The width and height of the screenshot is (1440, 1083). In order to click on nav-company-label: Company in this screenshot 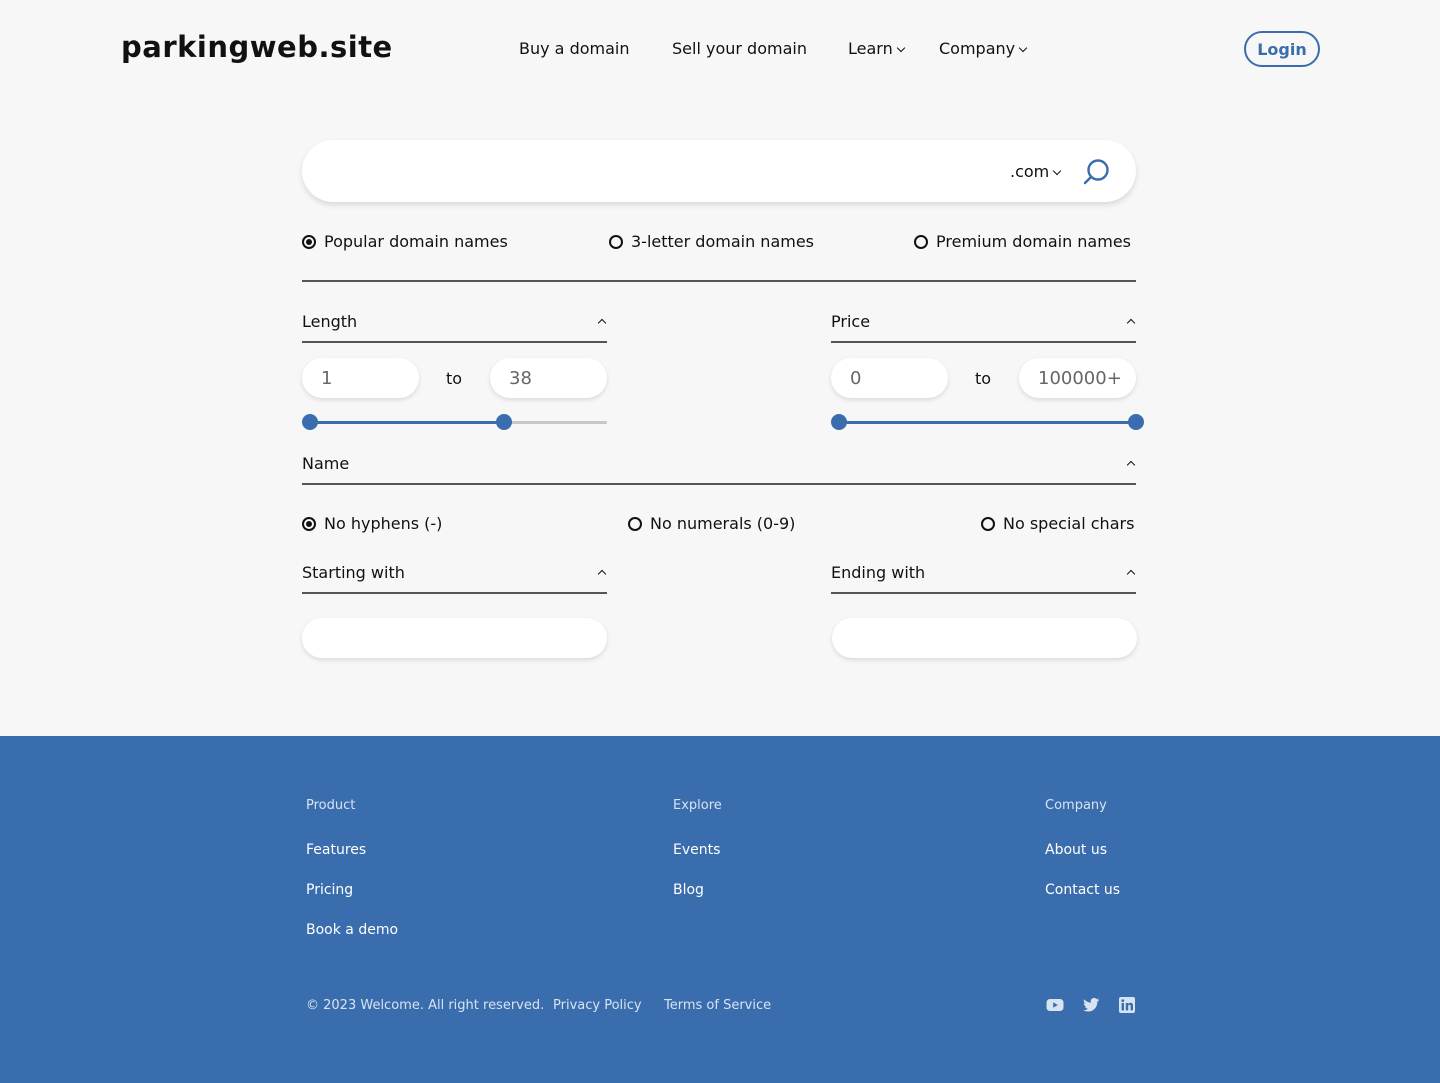, I will do `click(977, 48)`.